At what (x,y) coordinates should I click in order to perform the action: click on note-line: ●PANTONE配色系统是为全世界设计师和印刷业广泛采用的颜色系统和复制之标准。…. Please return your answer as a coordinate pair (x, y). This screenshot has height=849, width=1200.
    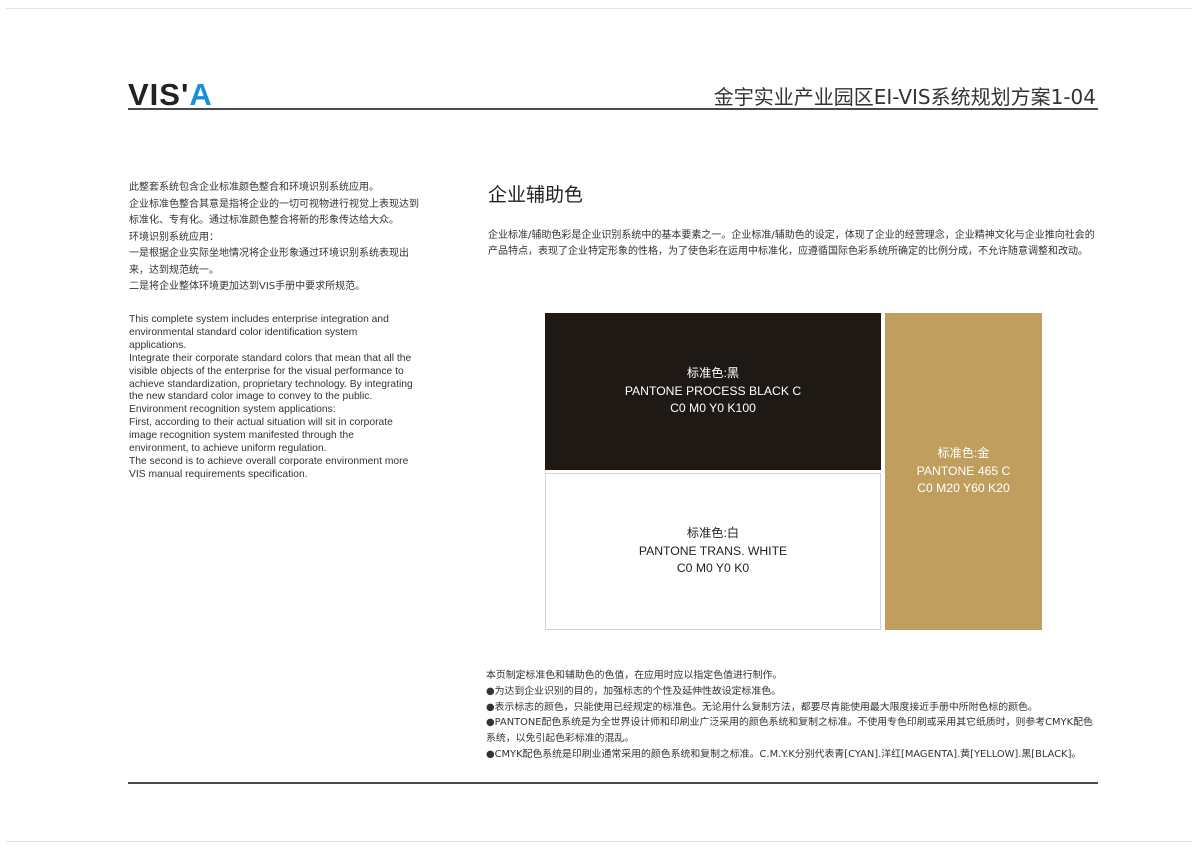
    Looking at the image, I should click on (789, 731).